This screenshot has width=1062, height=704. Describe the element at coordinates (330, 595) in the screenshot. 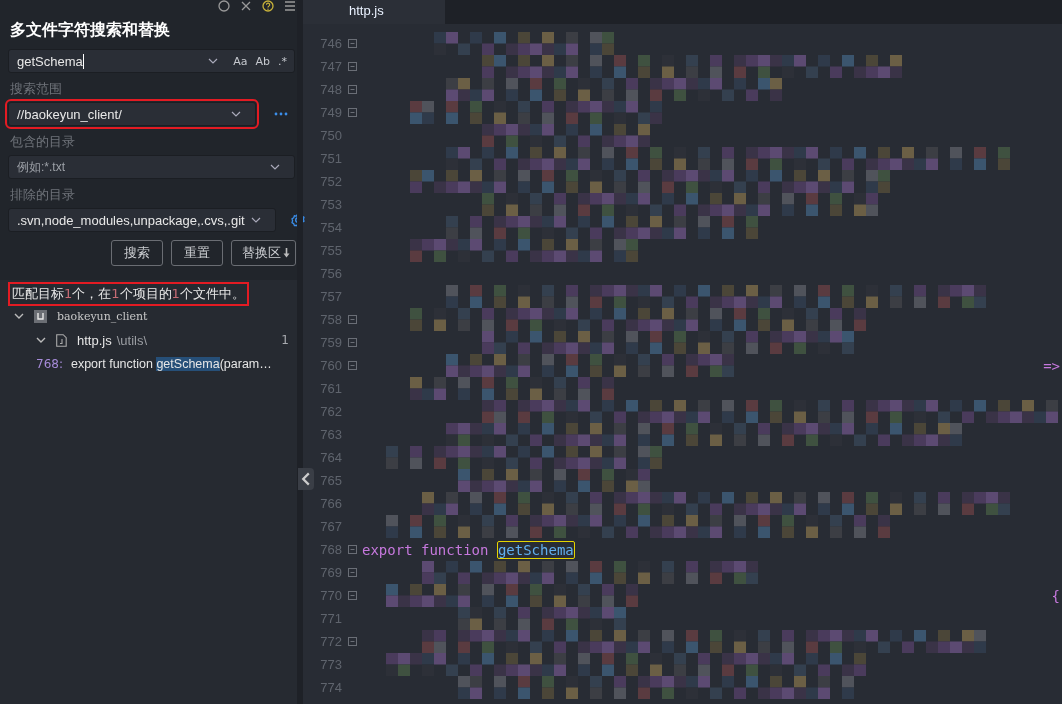

I see `line-number: 770` at that location.